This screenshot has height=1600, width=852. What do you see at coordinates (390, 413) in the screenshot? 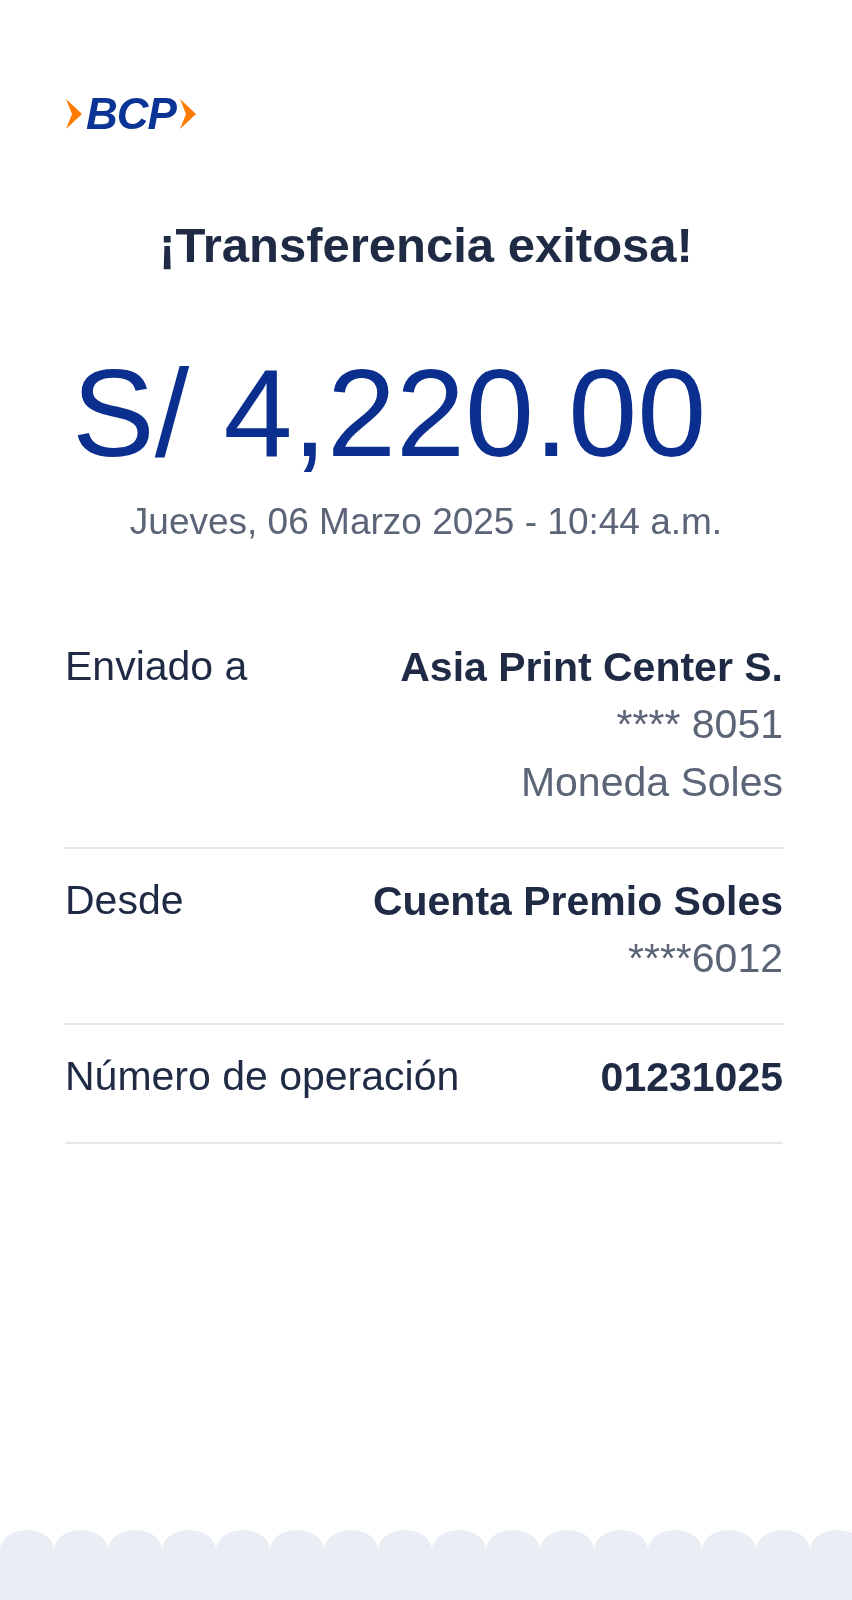
I see `amount: S/ 4,220.00` at bounding box center [390, 413].